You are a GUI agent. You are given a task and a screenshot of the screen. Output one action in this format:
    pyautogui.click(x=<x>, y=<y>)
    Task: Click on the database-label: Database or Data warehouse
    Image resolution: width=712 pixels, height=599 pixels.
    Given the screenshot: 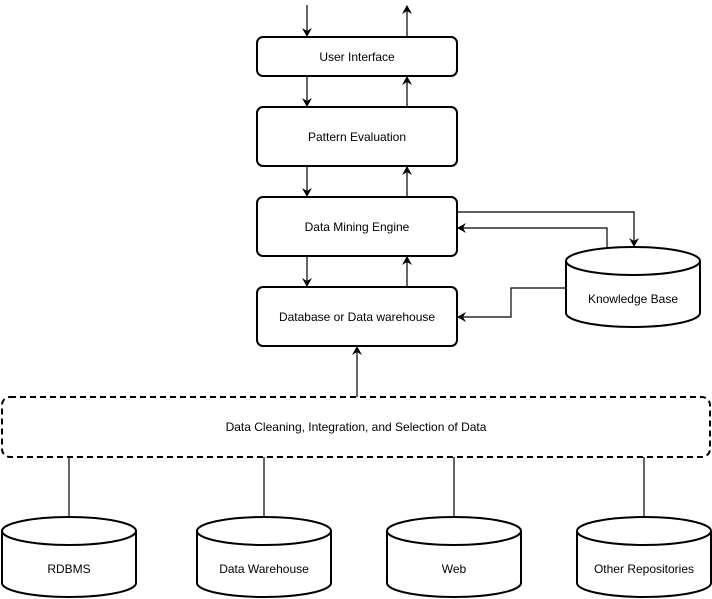 What is the action you would take?
    pyautogui.click(x=357, y=317)
    